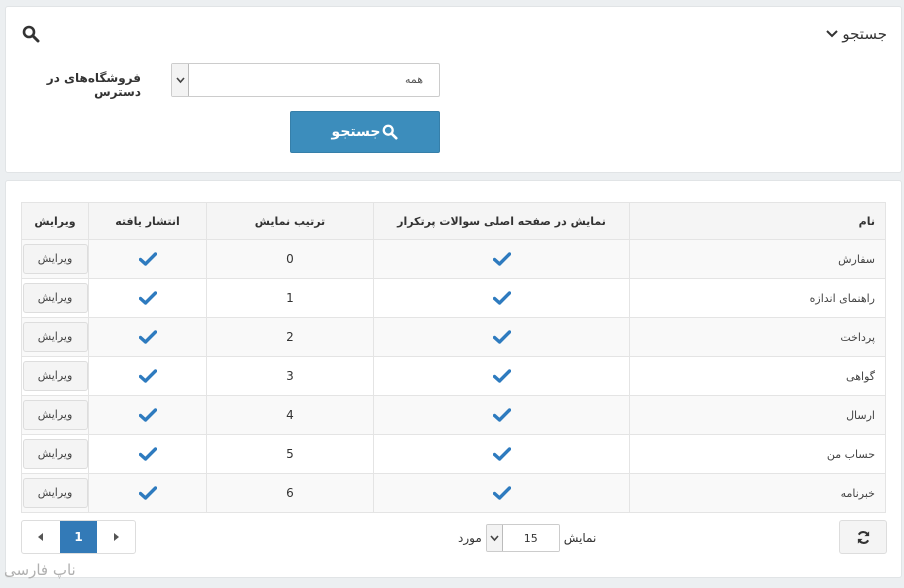 This screenshot has width=904, height=588. What do you see at coordinates (501, 221) in the screenshot?
I see `column-header-show-on-home: نمایش در صفحه اصلی سوالات پرتکرار` at bounding box center [501, 221].